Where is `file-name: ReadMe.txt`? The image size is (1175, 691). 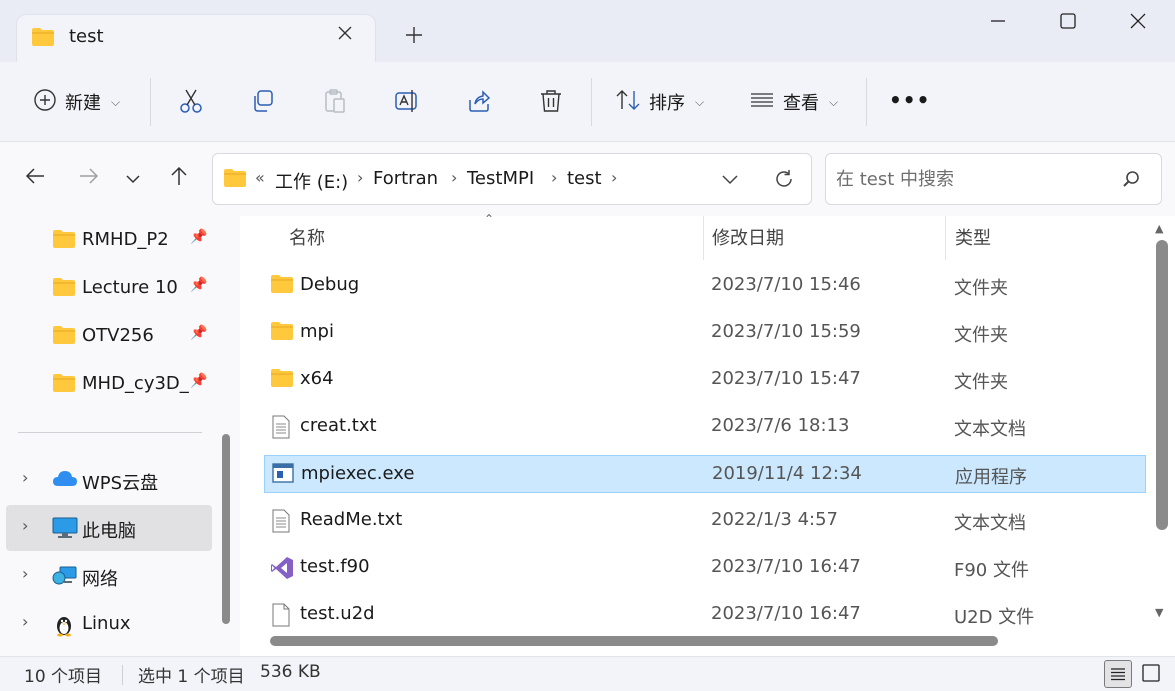 file-name: ReadMe.txt is located at coordinates (351, 519).